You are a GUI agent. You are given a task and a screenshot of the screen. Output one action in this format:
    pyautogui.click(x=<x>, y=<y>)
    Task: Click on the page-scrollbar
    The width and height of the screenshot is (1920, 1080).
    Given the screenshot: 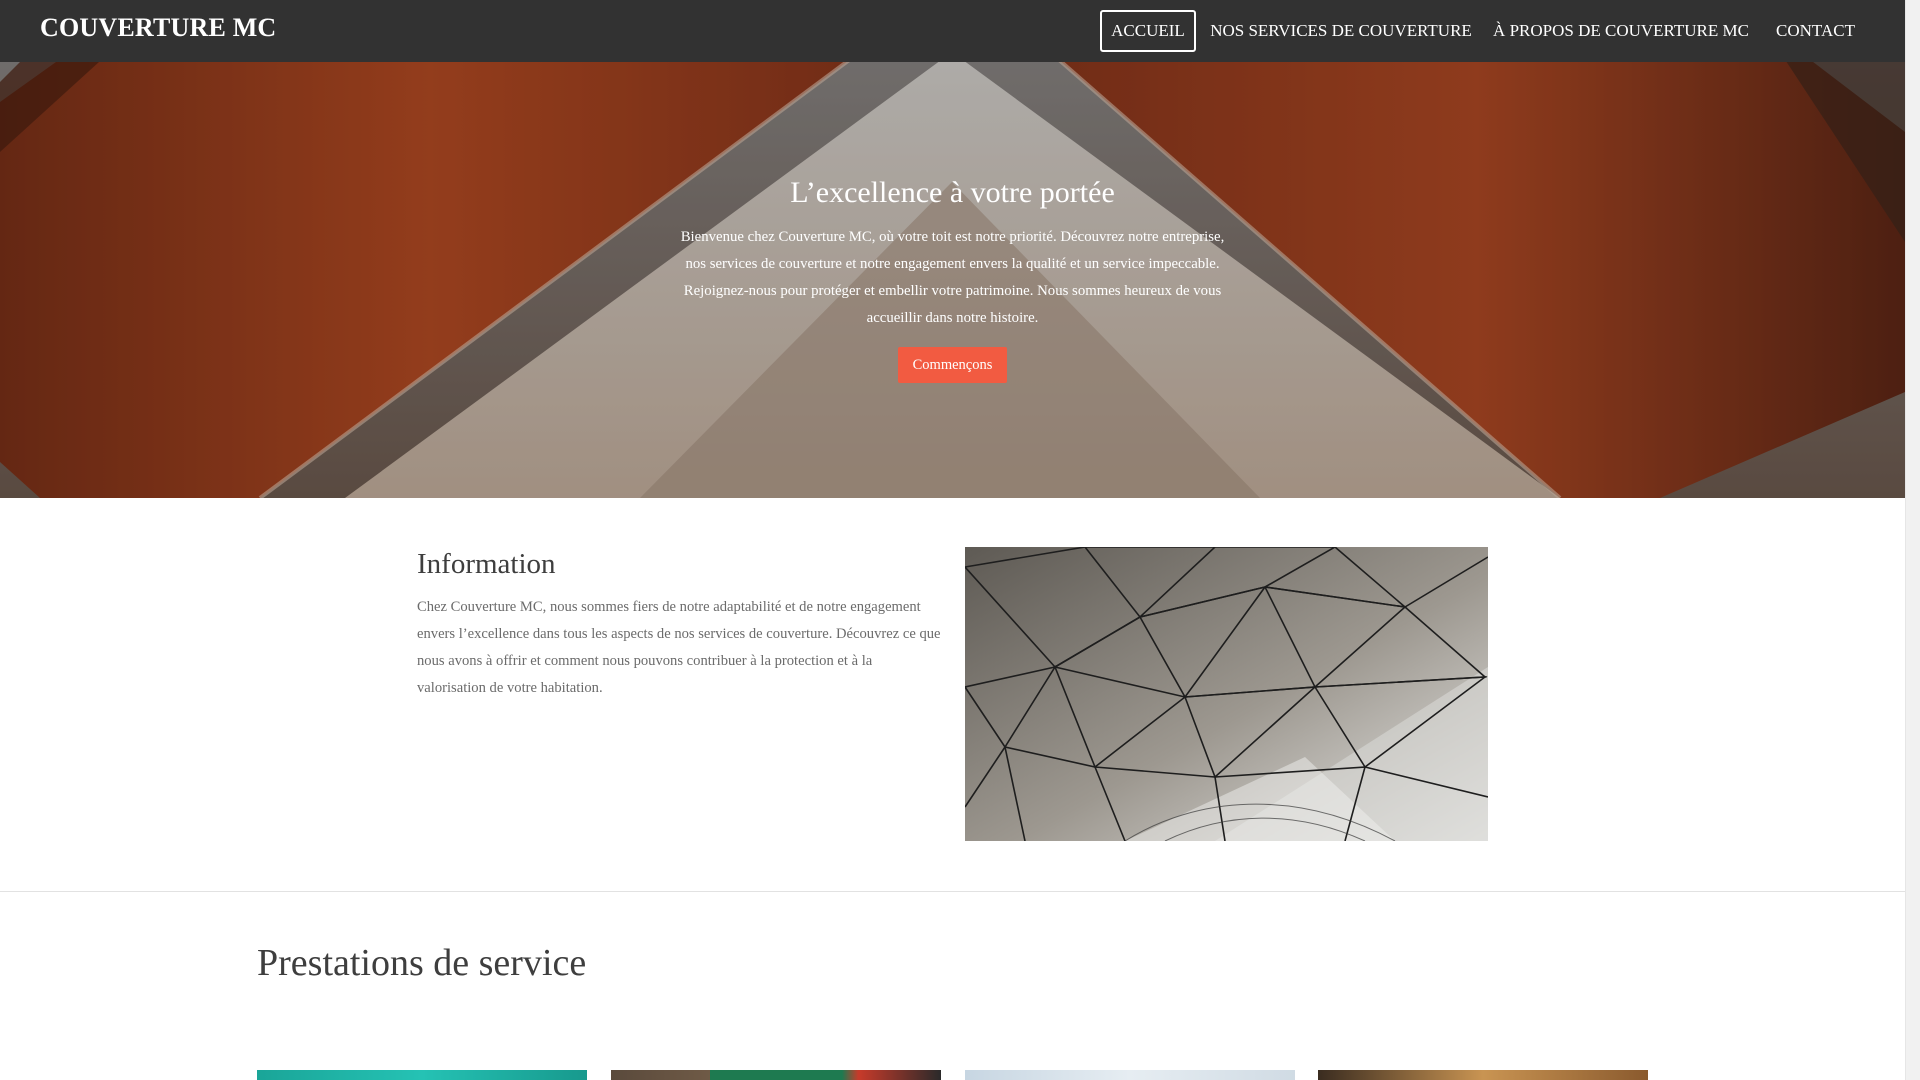 What is the action you would take?
    pyautogui.click(x=1912, y=540)
    